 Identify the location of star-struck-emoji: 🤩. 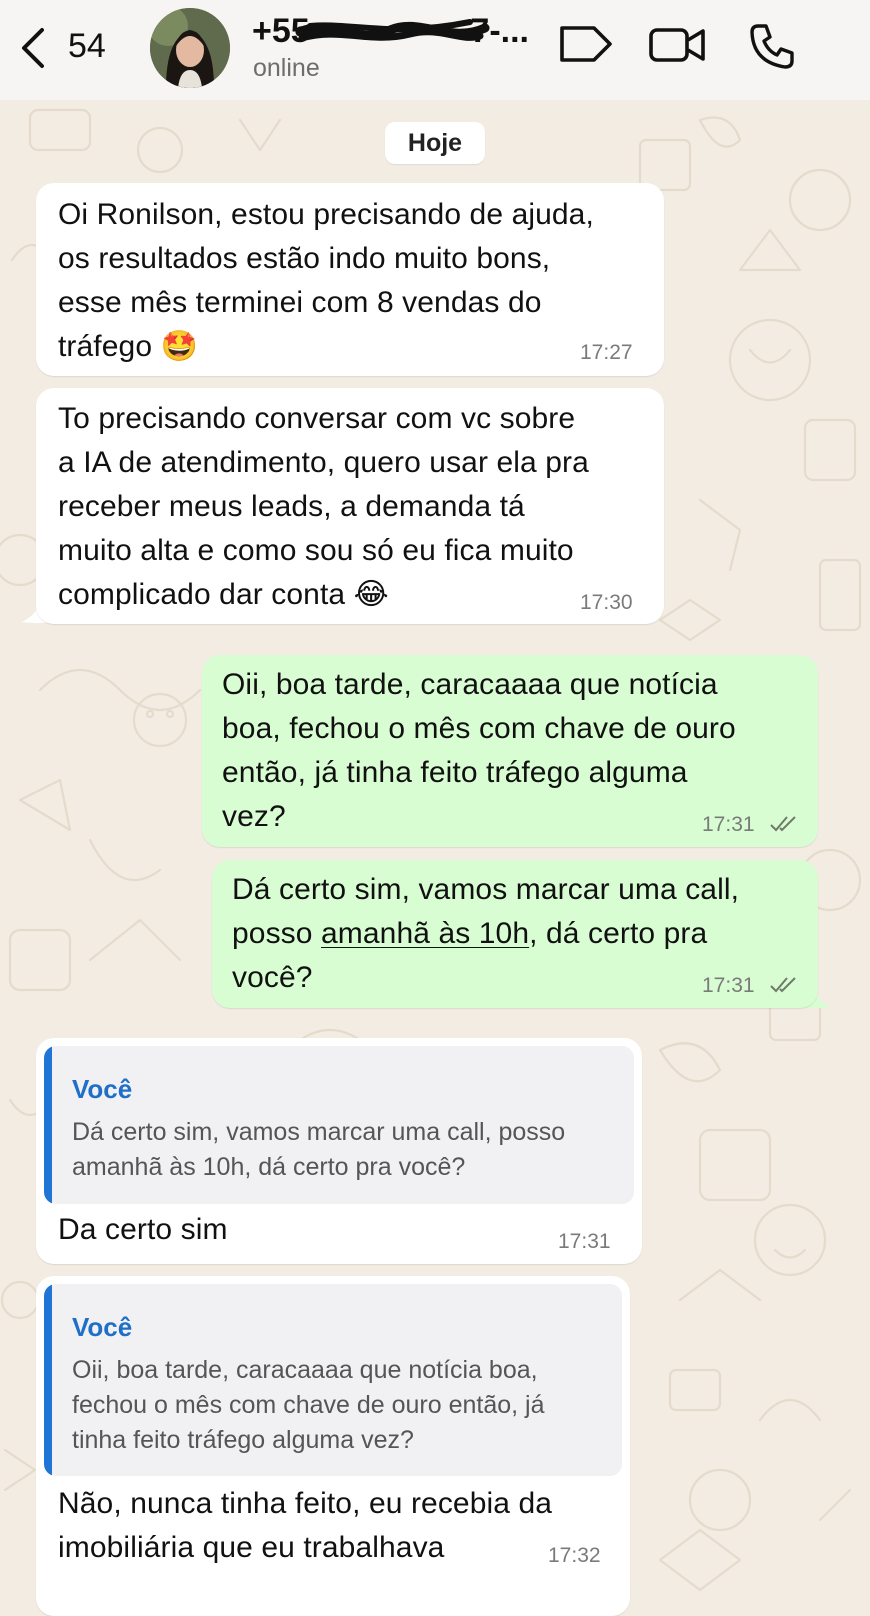
(179, 346).